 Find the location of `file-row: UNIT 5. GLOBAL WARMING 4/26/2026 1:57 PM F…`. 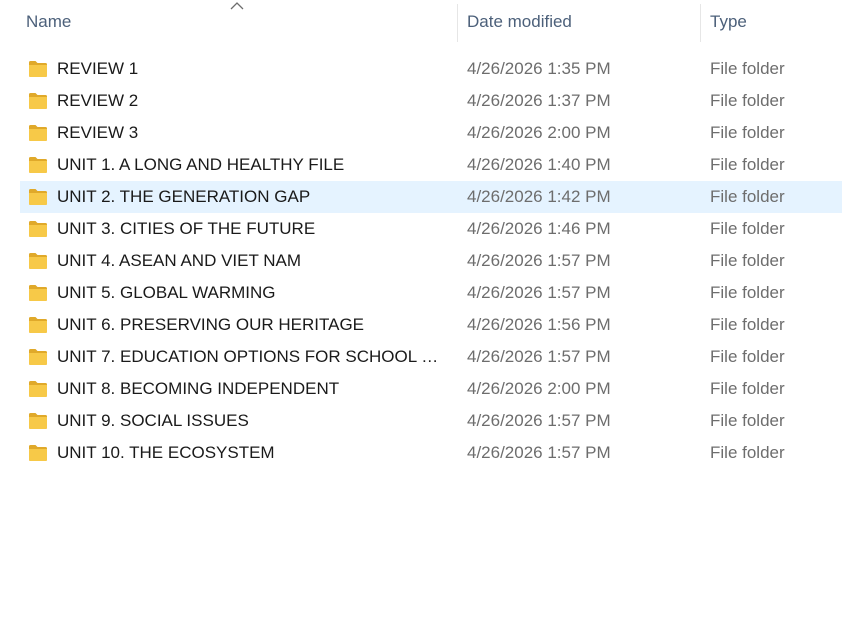

file-row: UNIT 5. GLOBAL WARMING 4/26/2026 1:57 PM F… is located at coordinates (421, 293).